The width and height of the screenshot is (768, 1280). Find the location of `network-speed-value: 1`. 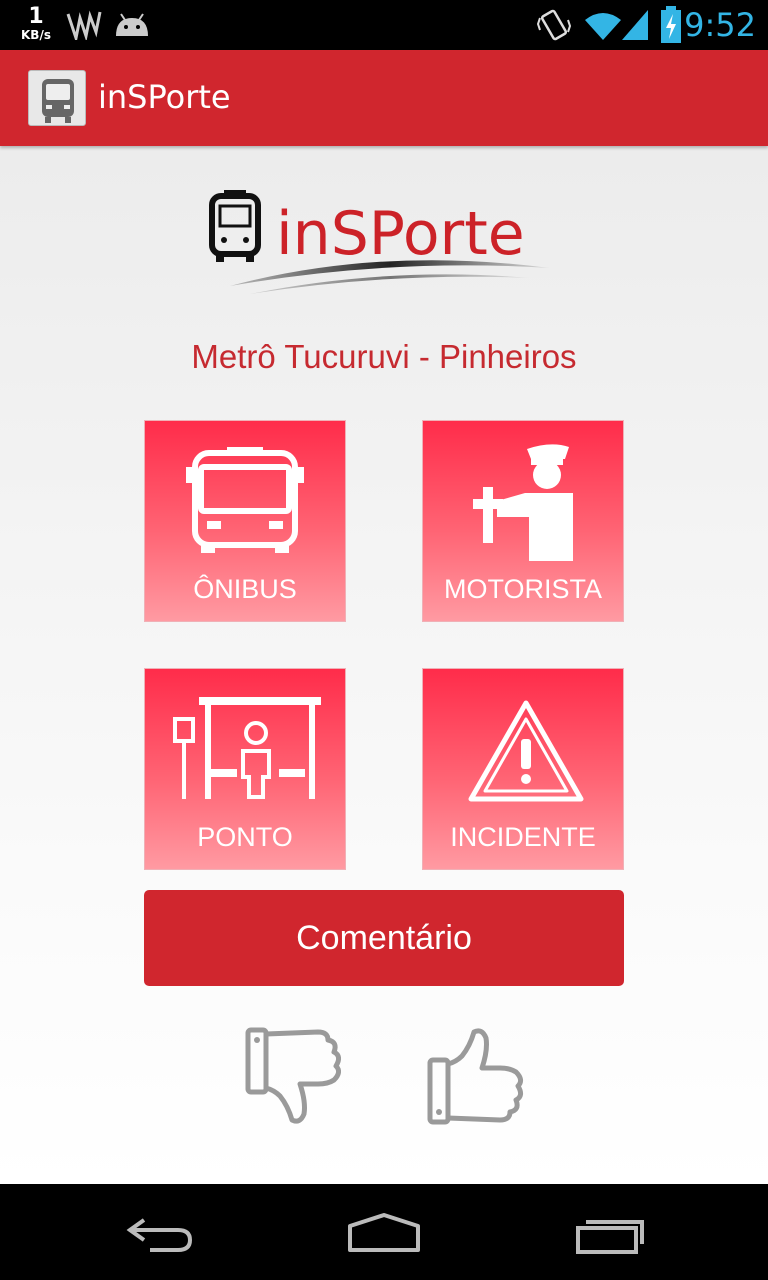

network-speed-value: 1 is located at coordinates (36, 16).